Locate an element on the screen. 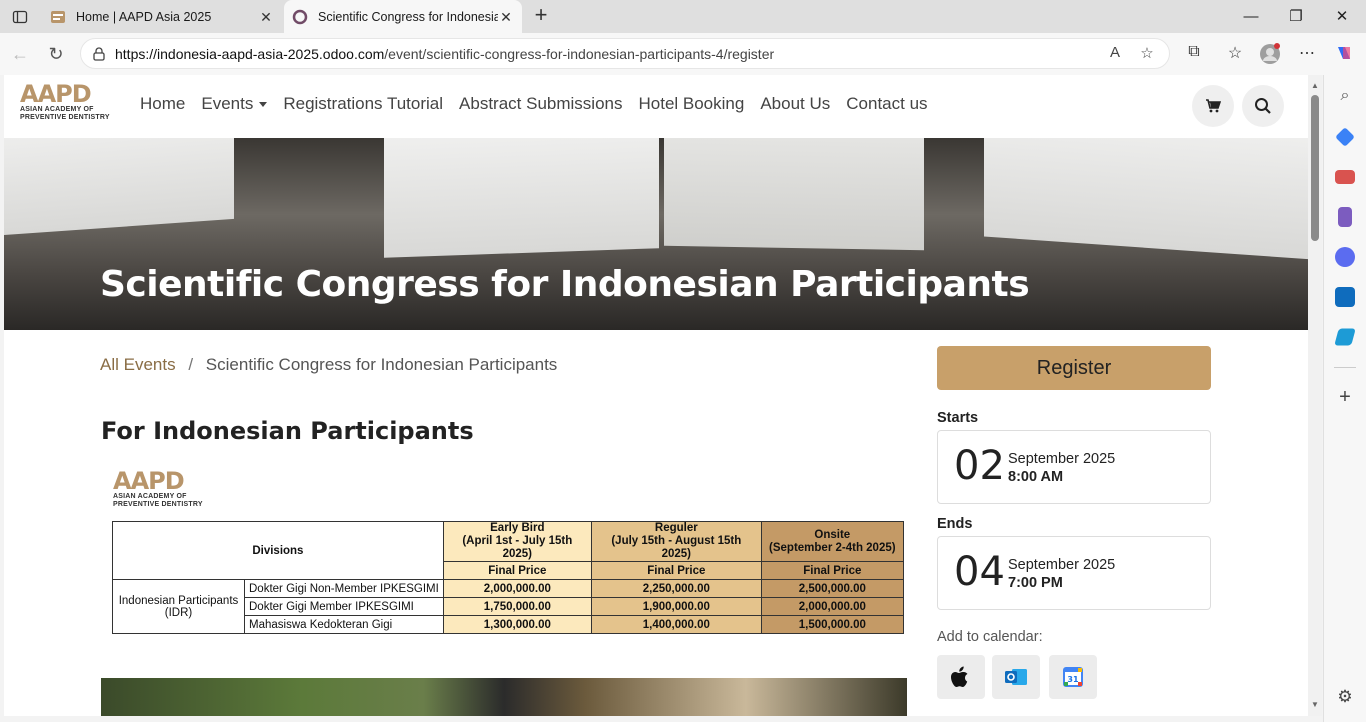 The image size is (1366, 722). final-price-label: Final Price is located at coordinates (676, 570).